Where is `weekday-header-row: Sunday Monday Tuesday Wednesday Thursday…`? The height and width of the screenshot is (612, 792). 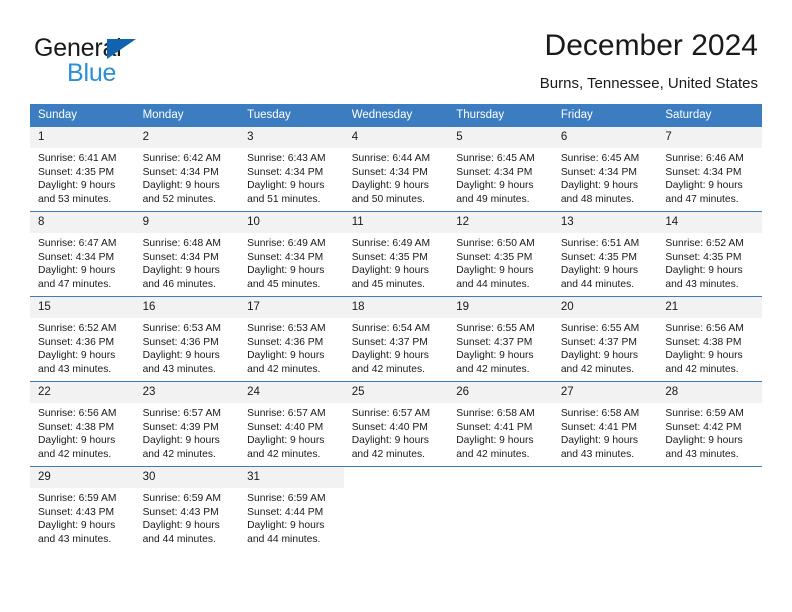 weekday-header-row: Sunday Monday Tuesday Wednesday Thursday… is located at coordinates (396, 115).